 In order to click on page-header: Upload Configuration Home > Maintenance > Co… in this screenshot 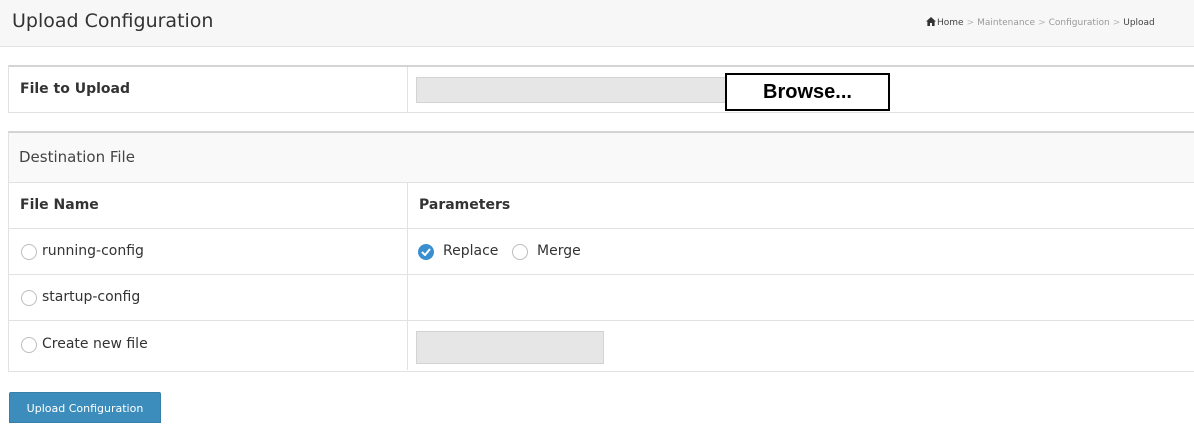, I will do `click(597, 23)`.